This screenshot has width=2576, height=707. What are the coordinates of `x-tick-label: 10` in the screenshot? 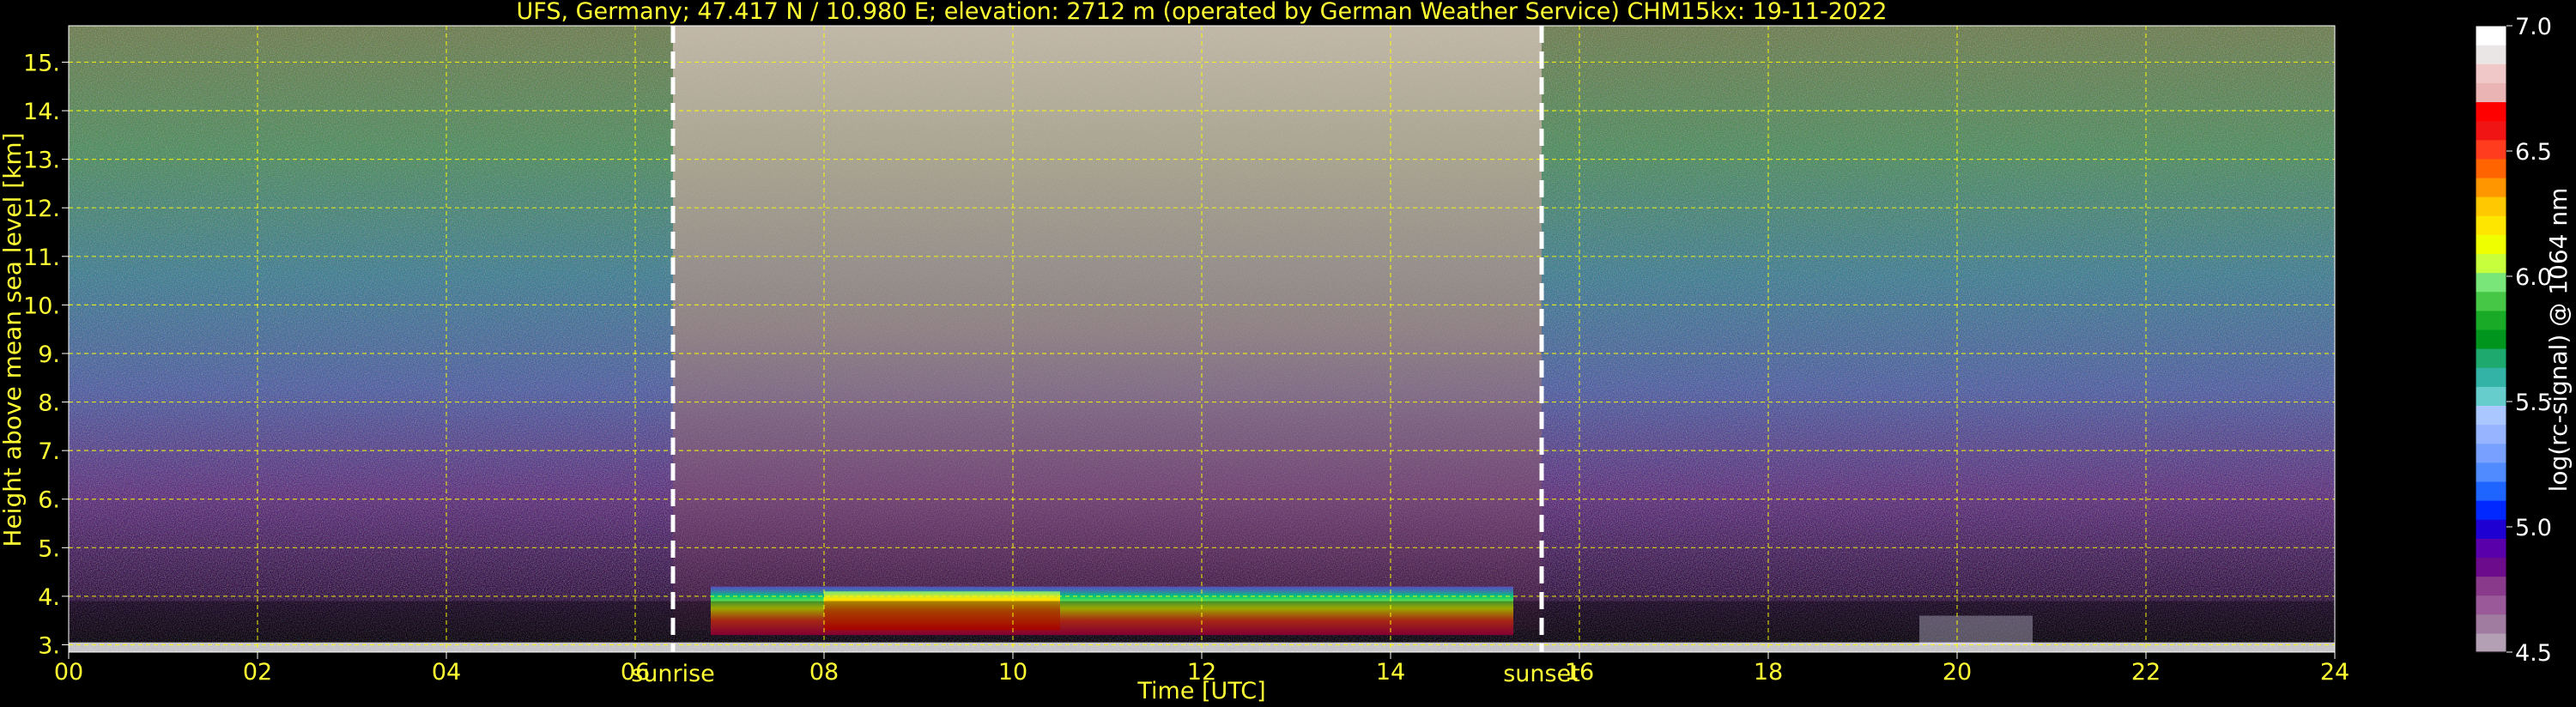 It's located at (1012, 672).